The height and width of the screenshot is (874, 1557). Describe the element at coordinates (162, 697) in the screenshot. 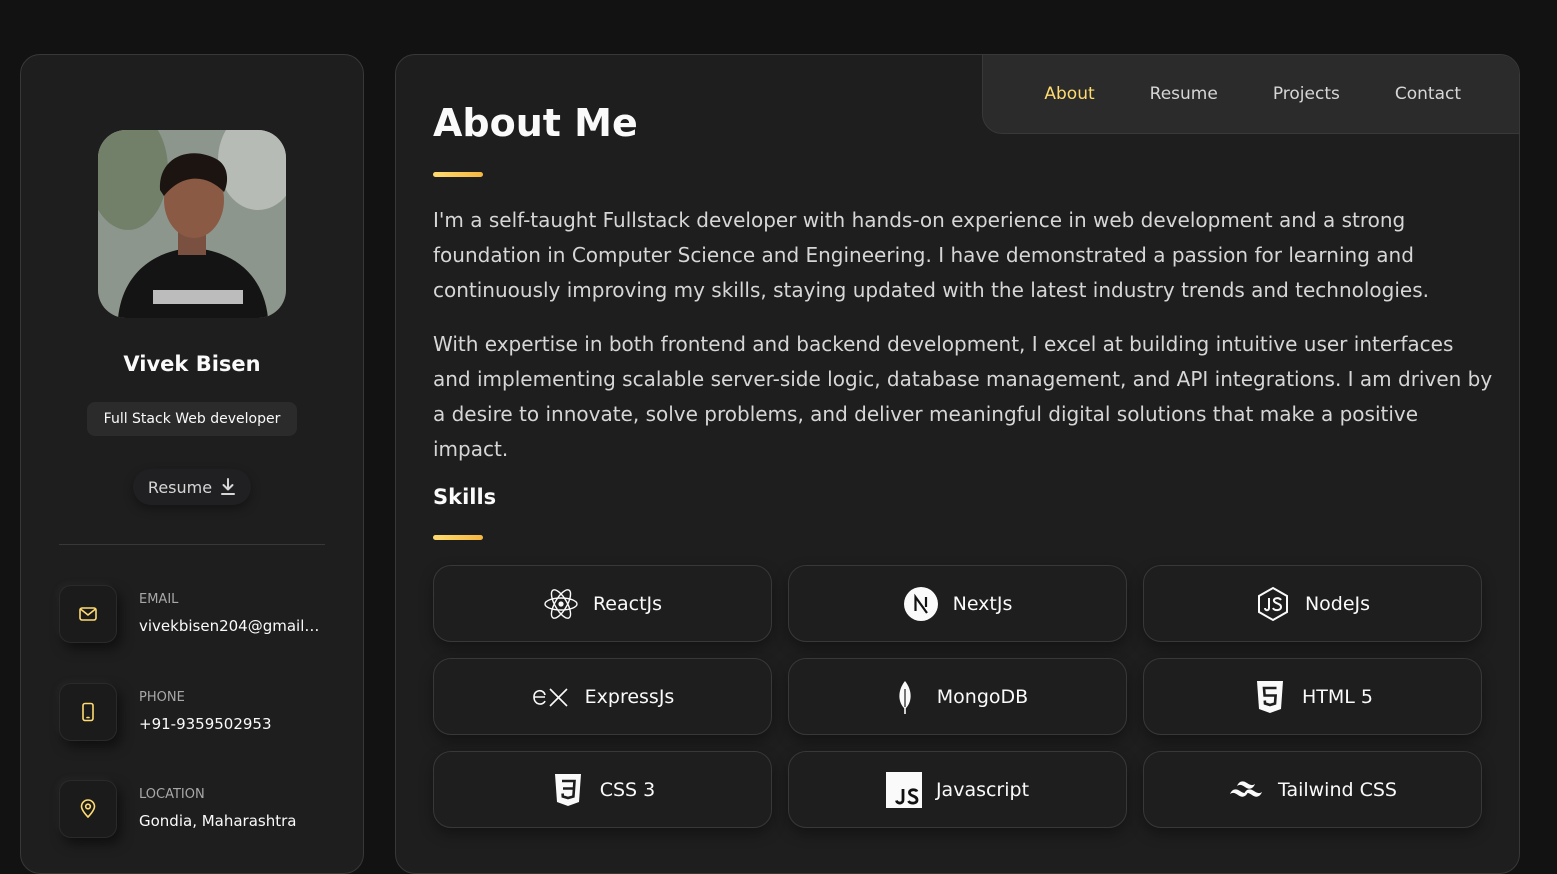

I see `contact-phone-label: PHONE` at that location.